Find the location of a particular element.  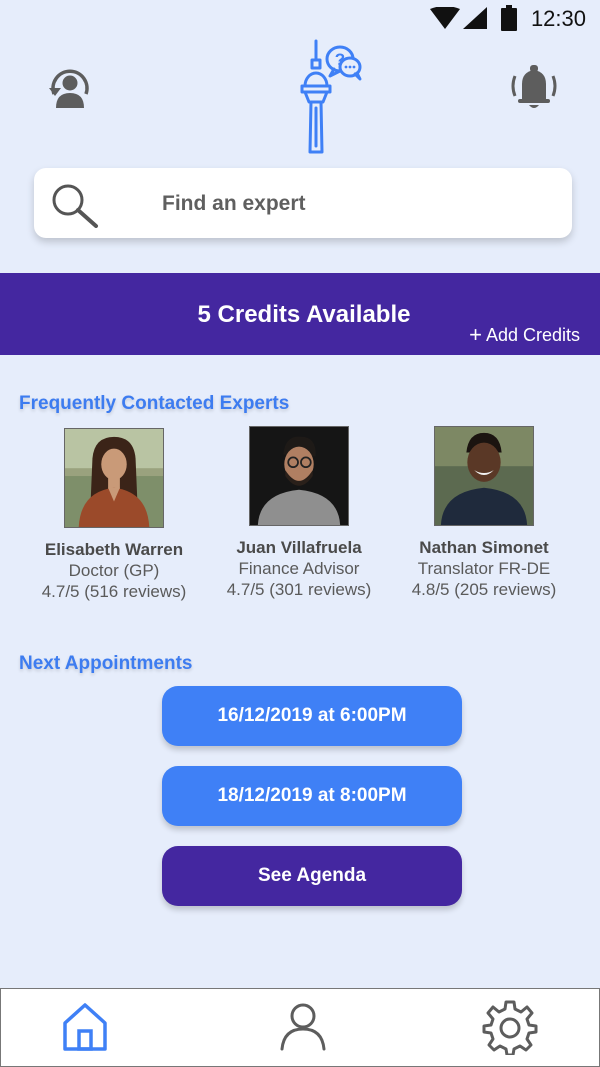

battery-icon is located at coordinates (509, 18).